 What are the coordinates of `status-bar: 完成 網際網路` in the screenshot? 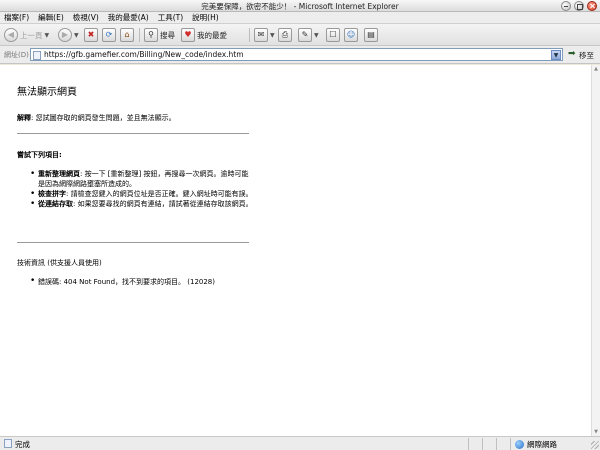 It's located at (300, 443).